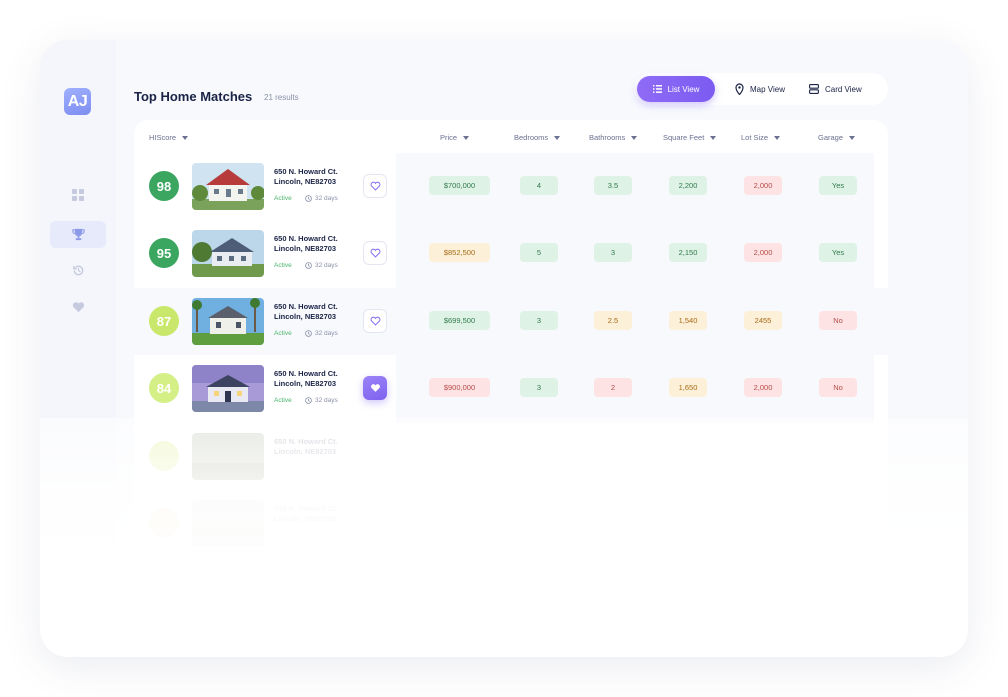 The image size is (1008, 697). What do you see at coordinates (449, 137) in the screenshot?
I see `column-label: Price` at bounding box center [449, 137].